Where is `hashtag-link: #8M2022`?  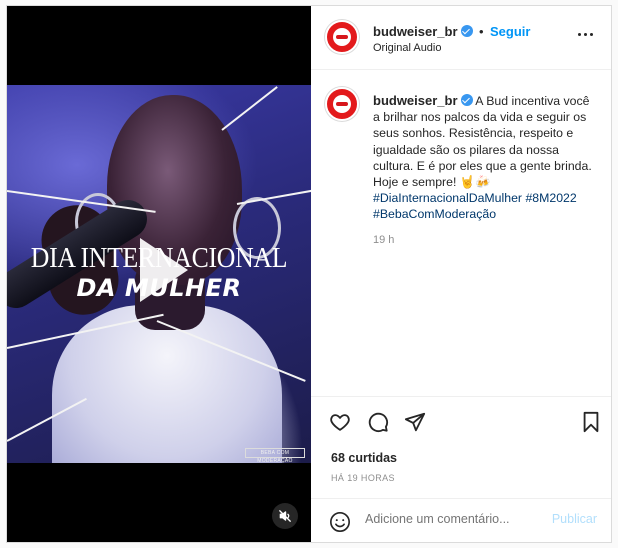
hashtag-link: #8M2022 is located at coordinates (550, 198).